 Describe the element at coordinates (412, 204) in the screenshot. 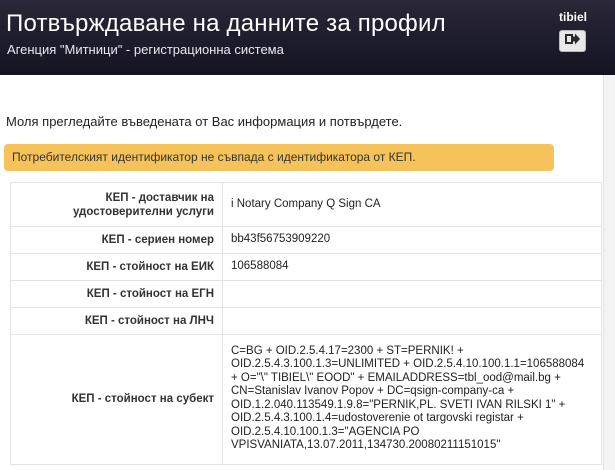

I see `row-value: i Notary Company Q Sign CA` at that location.